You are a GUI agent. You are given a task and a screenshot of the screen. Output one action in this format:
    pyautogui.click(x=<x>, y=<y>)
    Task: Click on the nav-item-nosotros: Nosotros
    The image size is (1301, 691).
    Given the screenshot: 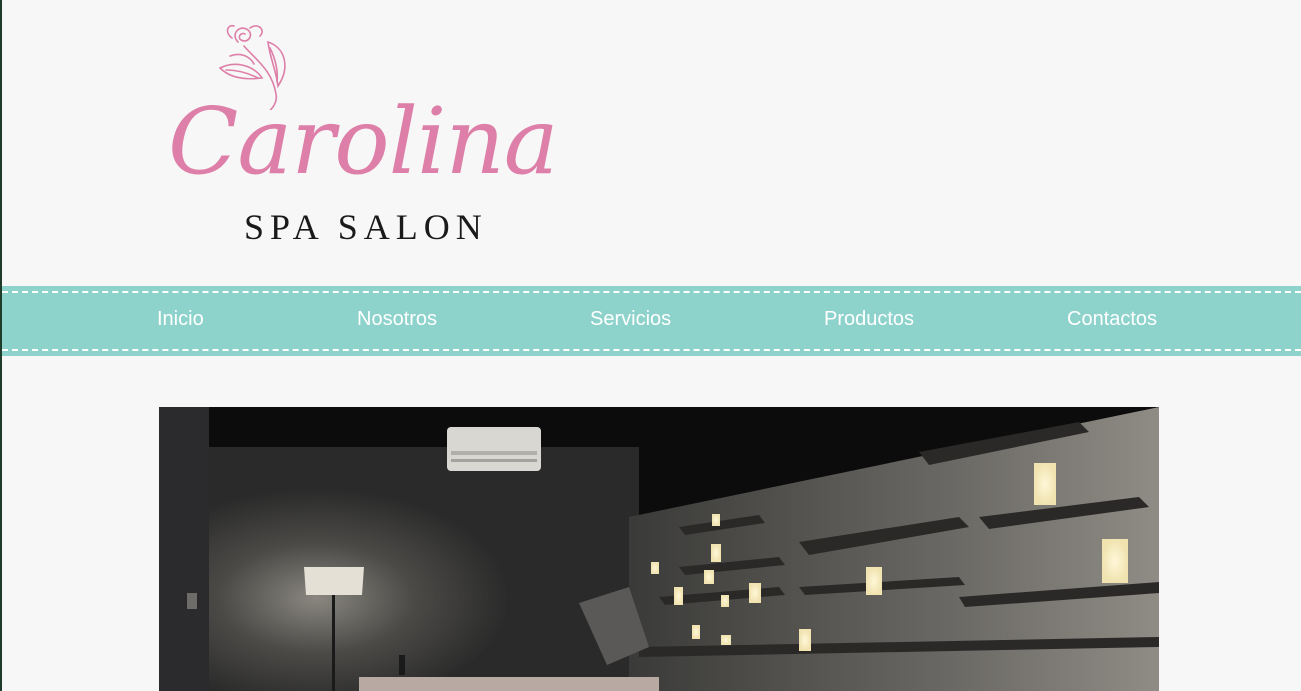 What is the action you would take?
    pyautogui.click(x=397, y=319)
    